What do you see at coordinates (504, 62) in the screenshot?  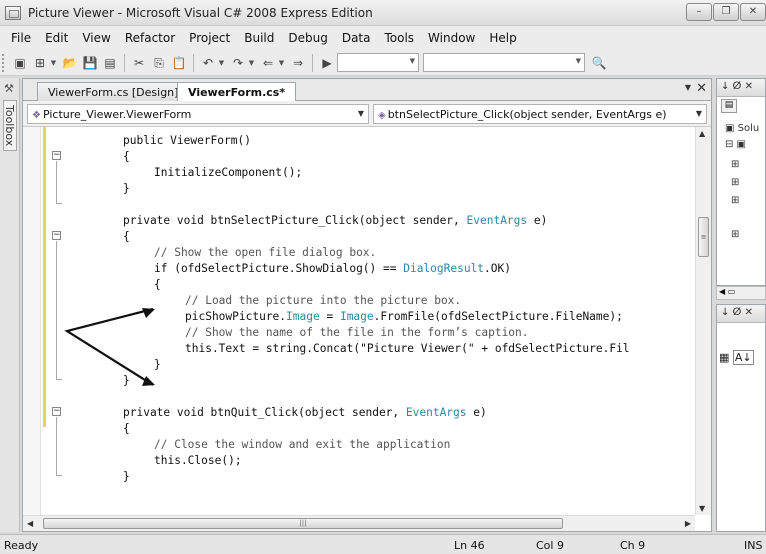 I see `find-combo: ▼` at bounding box center [504, 62].